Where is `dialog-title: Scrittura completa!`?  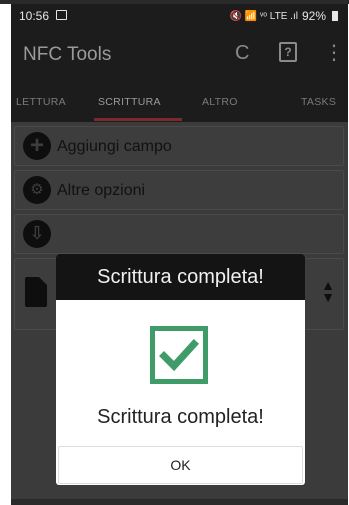 dialog-title: Scrittura completa! is located at coordinates (180, 277).